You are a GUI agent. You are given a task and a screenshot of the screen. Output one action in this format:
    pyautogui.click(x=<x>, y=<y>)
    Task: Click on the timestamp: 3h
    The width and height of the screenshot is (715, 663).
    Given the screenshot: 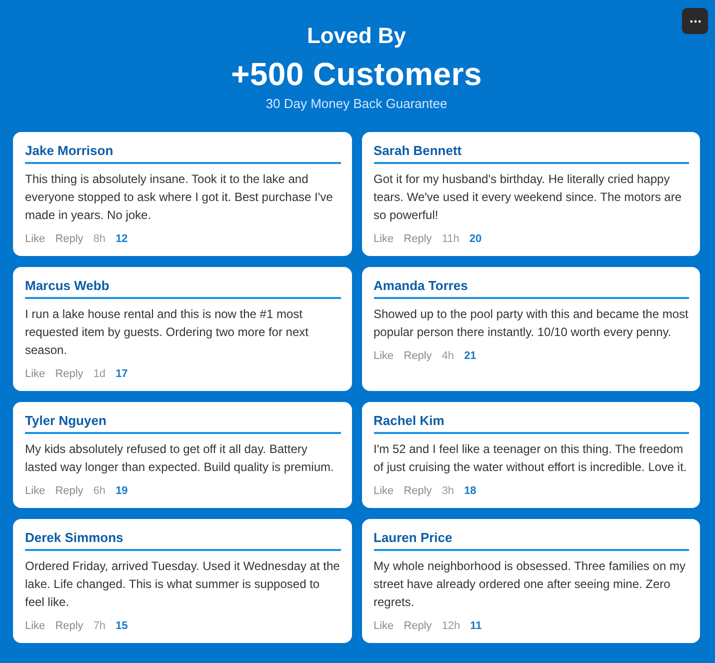 What is the action you would take?
    pyautogui.click(x=448, y=491)
    